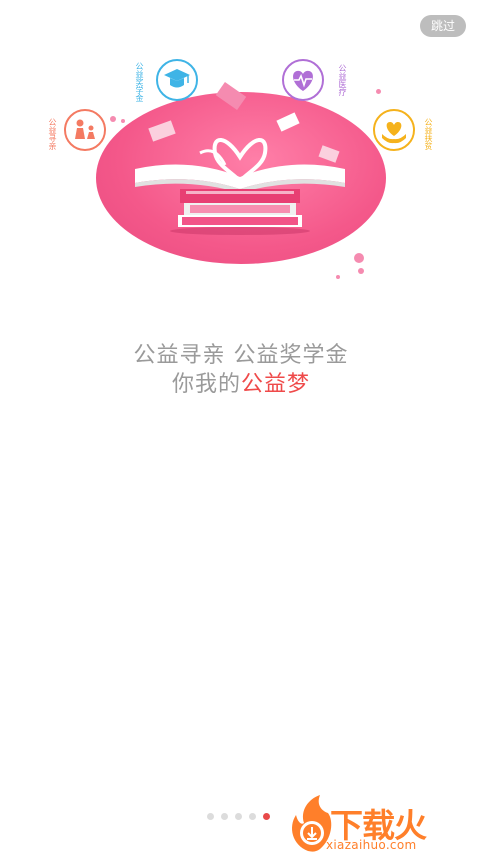 The height and width of the screenshot is (856, 482). I want to click on page-dot-active, so click(266, 816).